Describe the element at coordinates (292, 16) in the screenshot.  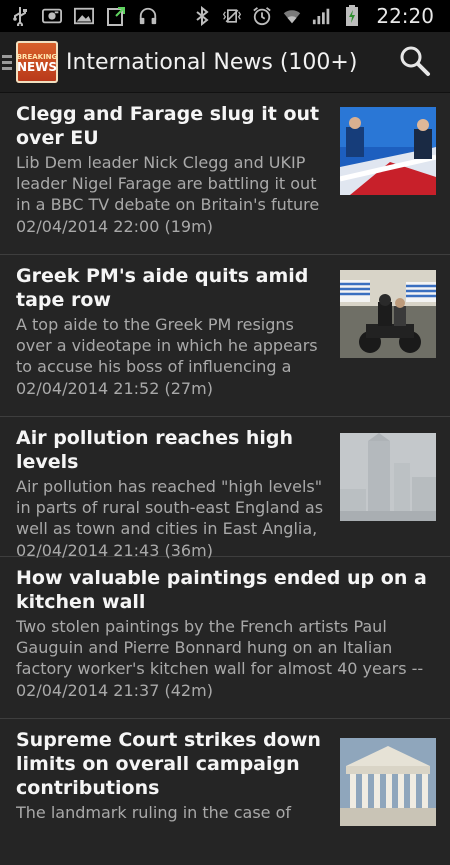
I see `wifi-icon` at that location.